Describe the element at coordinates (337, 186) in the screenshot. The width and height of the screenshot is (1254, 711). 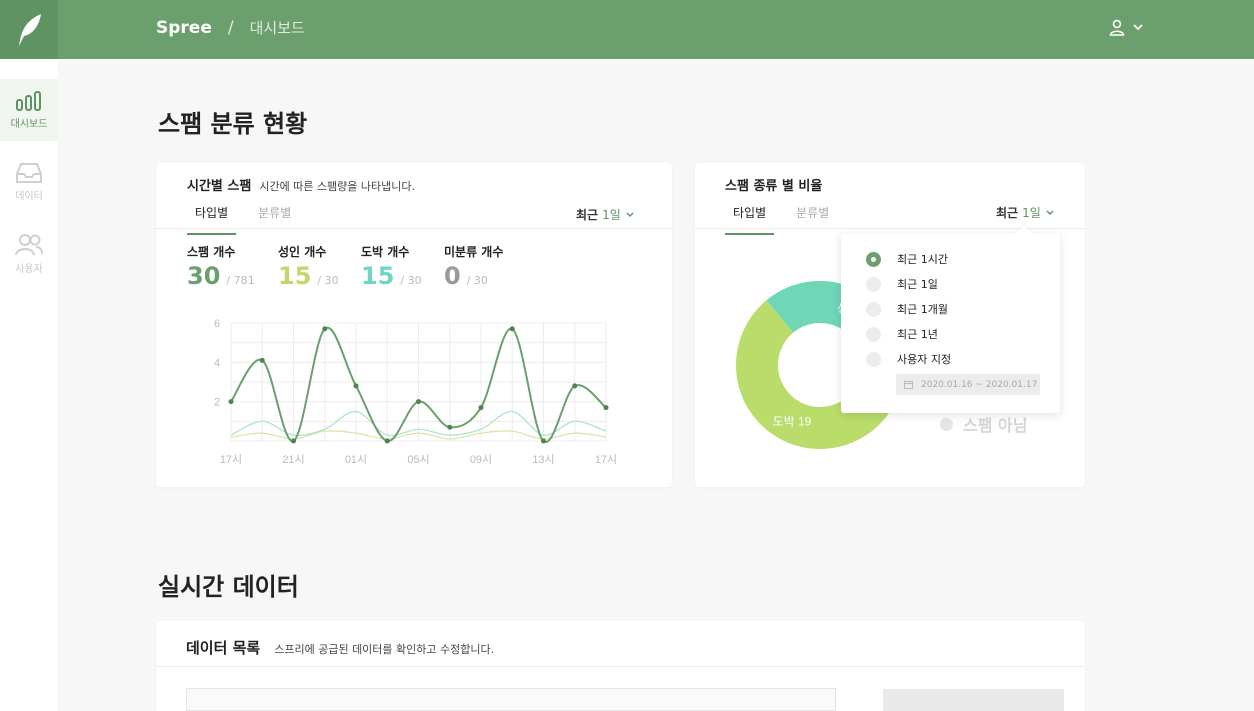
I see `card-subtitle: 시간에 따른 스팸량을 나타냅니다.` at that location.